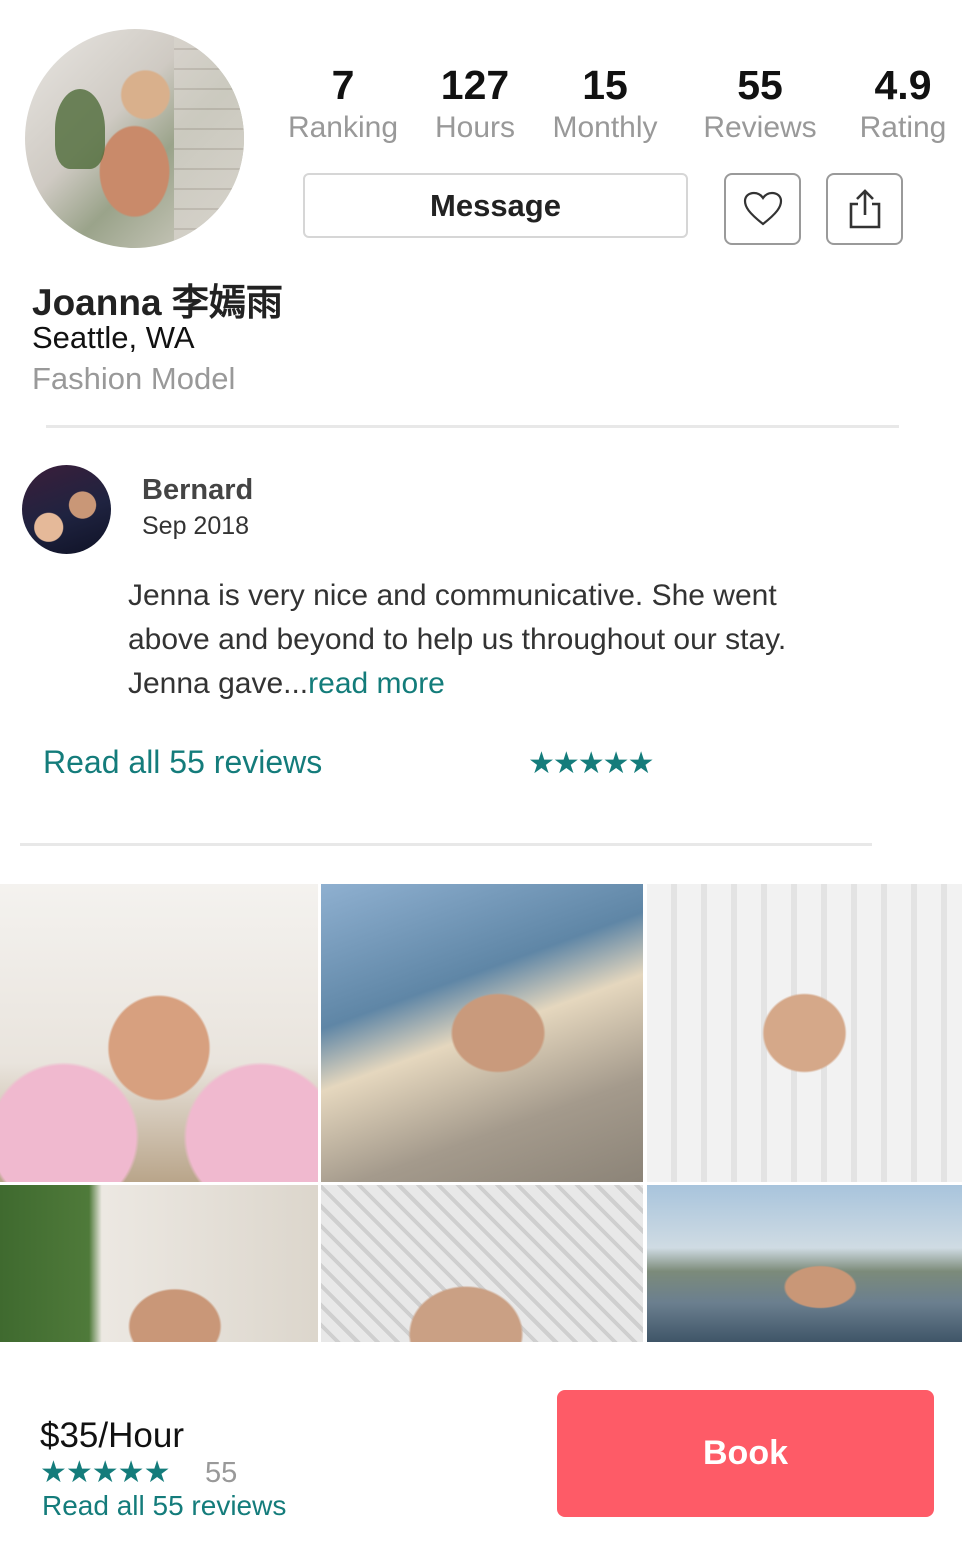 Image resolution: width=962 pixels, height=1542 pixels. I want to click on stat-reviews: 55 Reviews, so click(760, 105).